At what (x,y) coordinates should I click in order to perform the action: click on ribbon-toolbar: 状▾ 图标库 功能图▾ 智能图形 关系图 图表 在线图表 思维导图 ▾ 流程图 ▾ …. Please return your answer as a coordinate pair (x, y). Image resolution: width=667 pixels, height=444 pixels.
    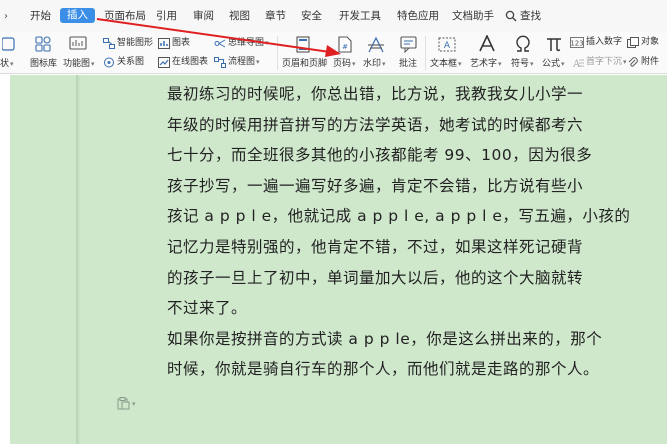
    Looking at the image, I should click on (333, 53).